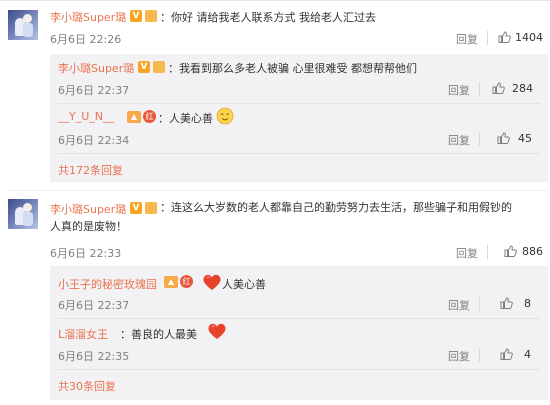 The height and width of the screenshot is (405, 550). Describe the element at coordinates (292, 68) in the screenshot. I see `reply-text: ：我看到那么多老人被骗 心里很难受 都想帮帮他们` at that location.